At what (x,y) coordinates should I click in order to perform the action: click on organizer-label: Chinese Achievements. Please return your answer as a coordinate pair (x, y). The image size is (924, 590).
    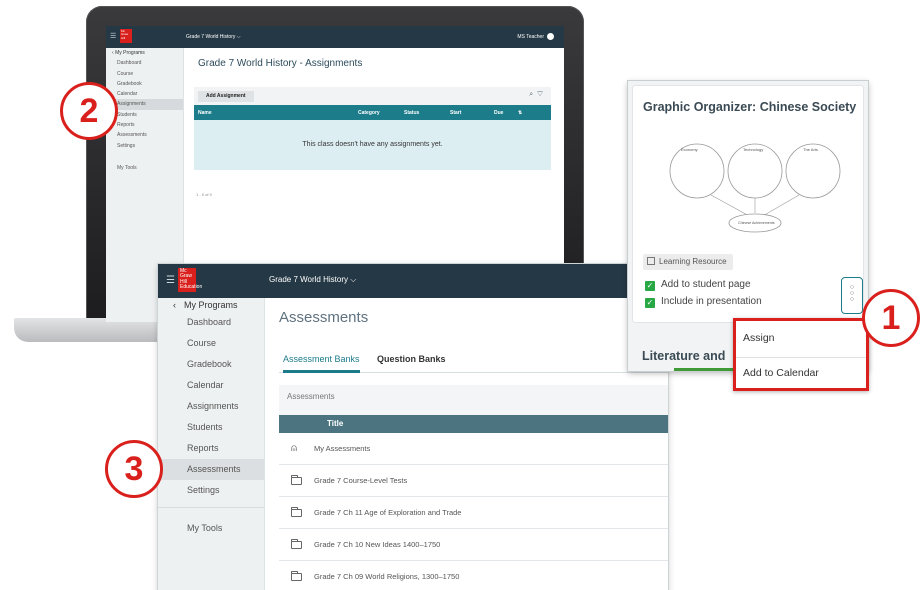
    Looking at the image, I should click on (756, 223).